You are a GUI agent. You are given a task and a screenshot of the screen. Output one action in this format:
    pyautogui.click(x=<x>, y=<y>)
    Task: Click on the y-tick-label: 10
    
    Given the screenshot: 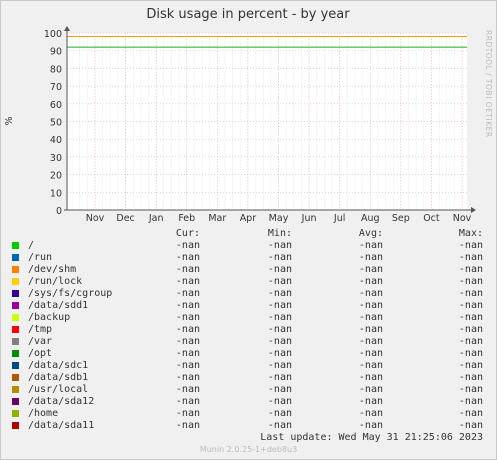 What is the action you would take?
    pyautogui.click(x=56, y=193)
    